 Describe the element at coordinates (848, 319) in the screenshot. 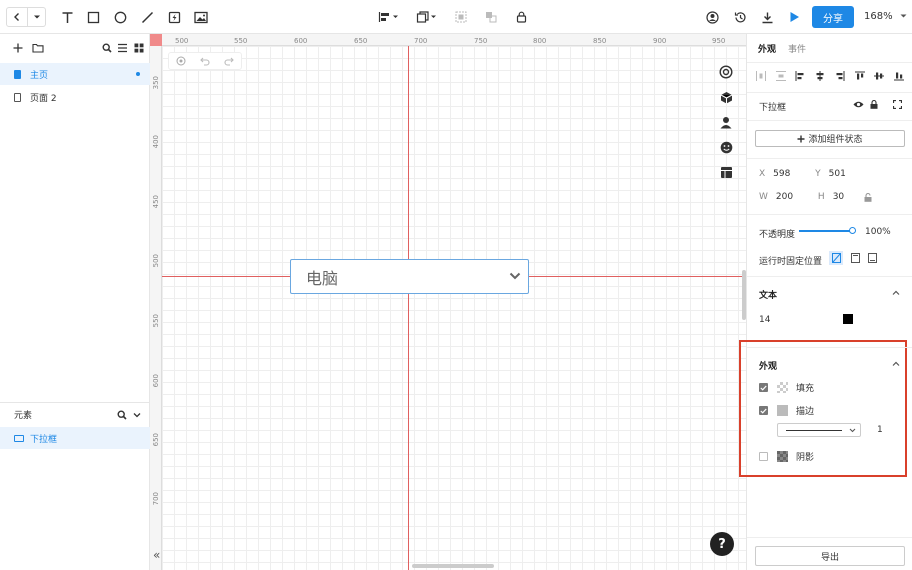

I see `text-color-swatch` at that location.